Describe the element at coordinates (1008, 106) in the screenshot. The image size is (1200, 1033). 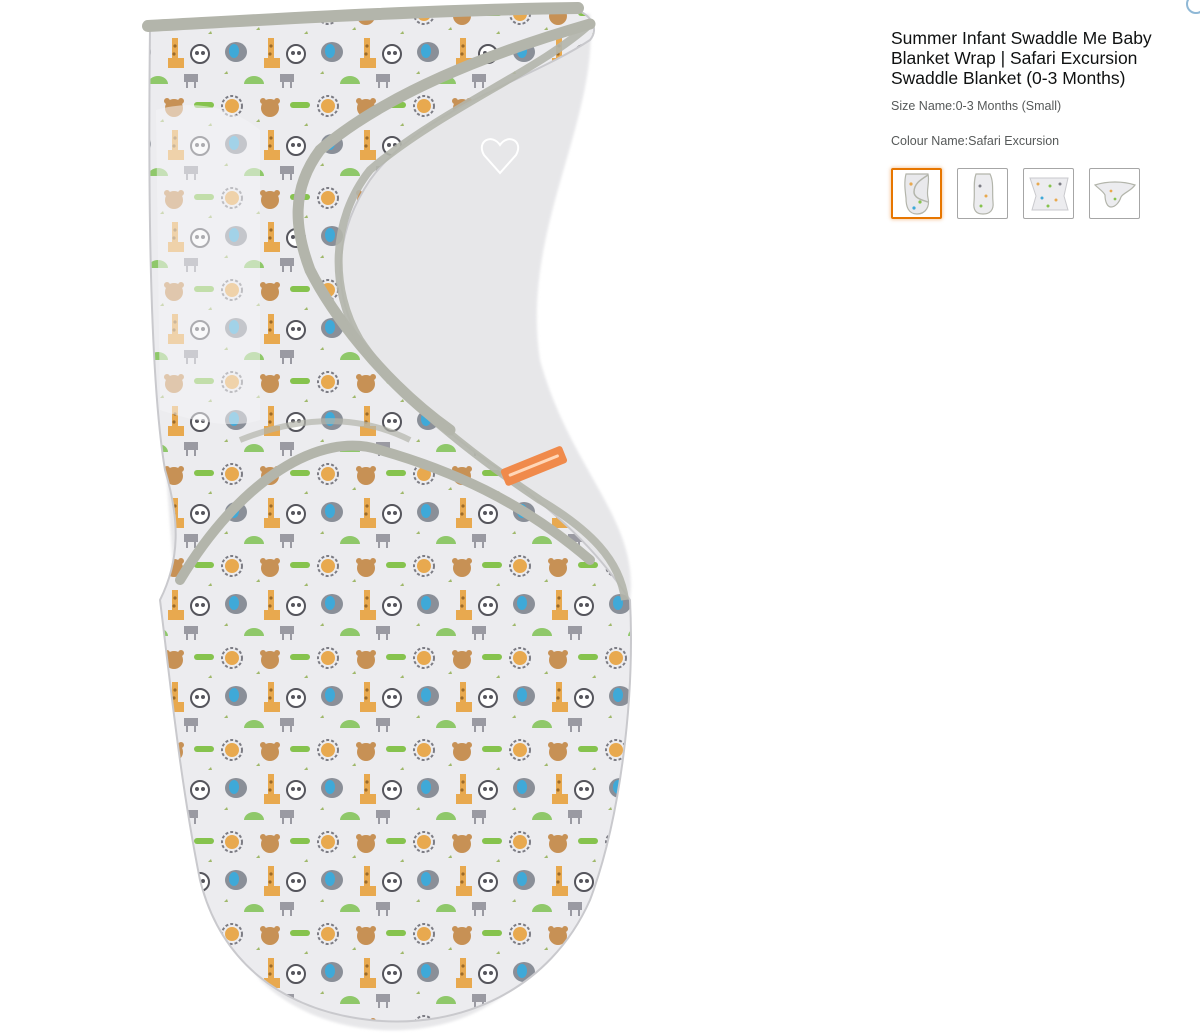
I see `size-value: 0-3 Months (Small)` at that location.